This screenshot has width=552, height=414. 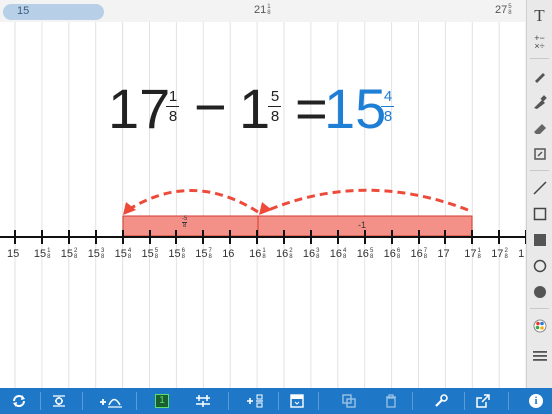 I want to click on clear-icon, so click(x=539, y=154).